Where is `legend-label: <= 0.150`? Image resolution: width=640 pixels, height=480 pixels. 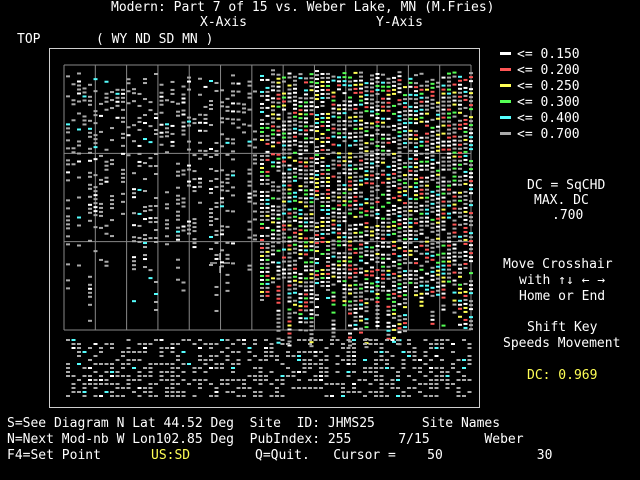
legend-label: <= 0.150 is located at coordinates (548, 54).